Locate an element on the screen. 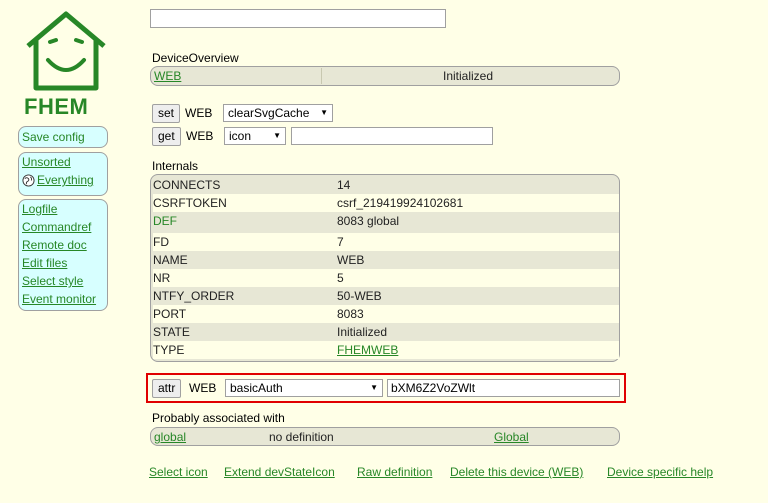  table-row: NTFY_ORDER 50-WEB is located at coordinates (267, 296).